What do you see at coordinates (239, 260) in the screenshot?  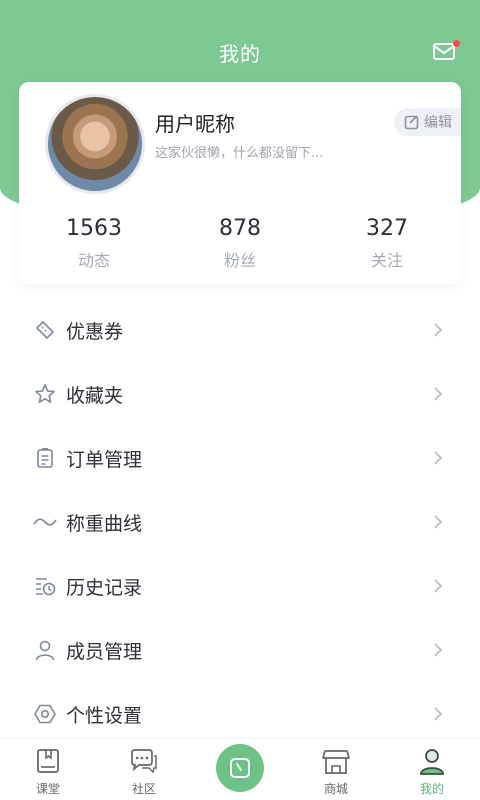 I see `stat-label: 粉丝` at bounding box center [239, 260].